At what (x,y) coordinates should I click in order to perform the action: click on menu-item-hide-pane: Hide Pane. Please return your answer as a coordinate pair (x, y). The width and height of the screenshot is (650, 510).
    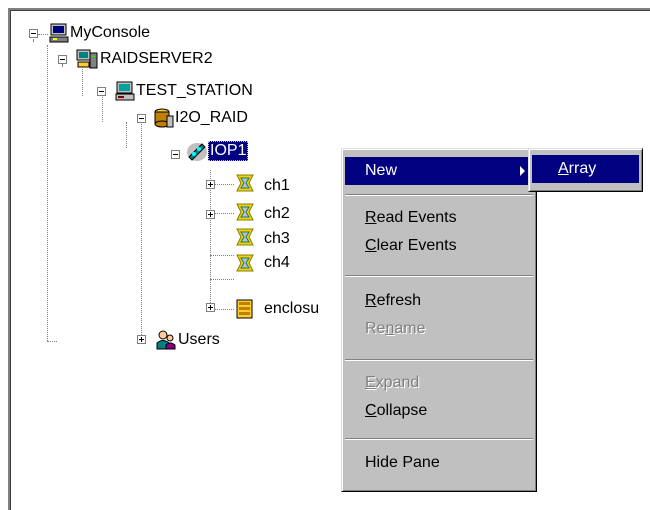
    Looking at the image, I should click on (439, 463).